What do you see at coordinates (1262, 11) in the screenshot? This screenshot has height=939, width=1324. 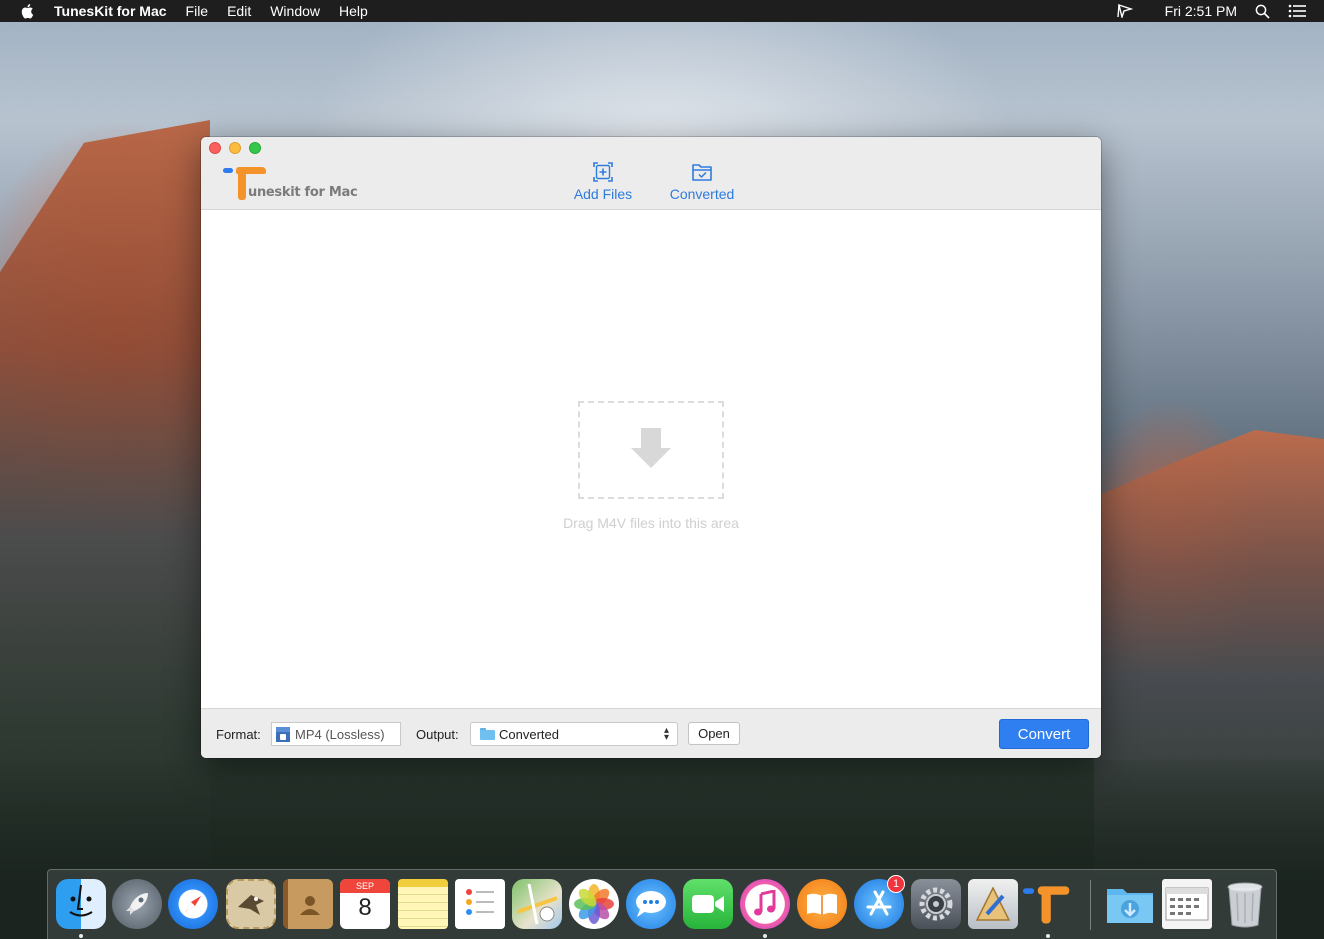 I see `spotlight-search-icon` at bounding box center [1262, 11].